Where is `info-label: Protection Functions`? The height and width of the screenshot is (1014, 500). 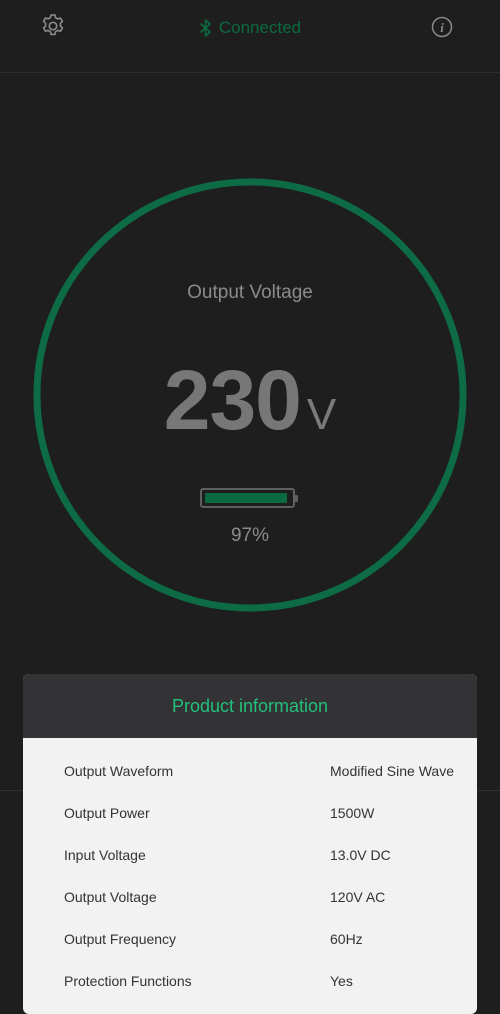 info-label: Protection Functions is located at coordinates (128, 981).